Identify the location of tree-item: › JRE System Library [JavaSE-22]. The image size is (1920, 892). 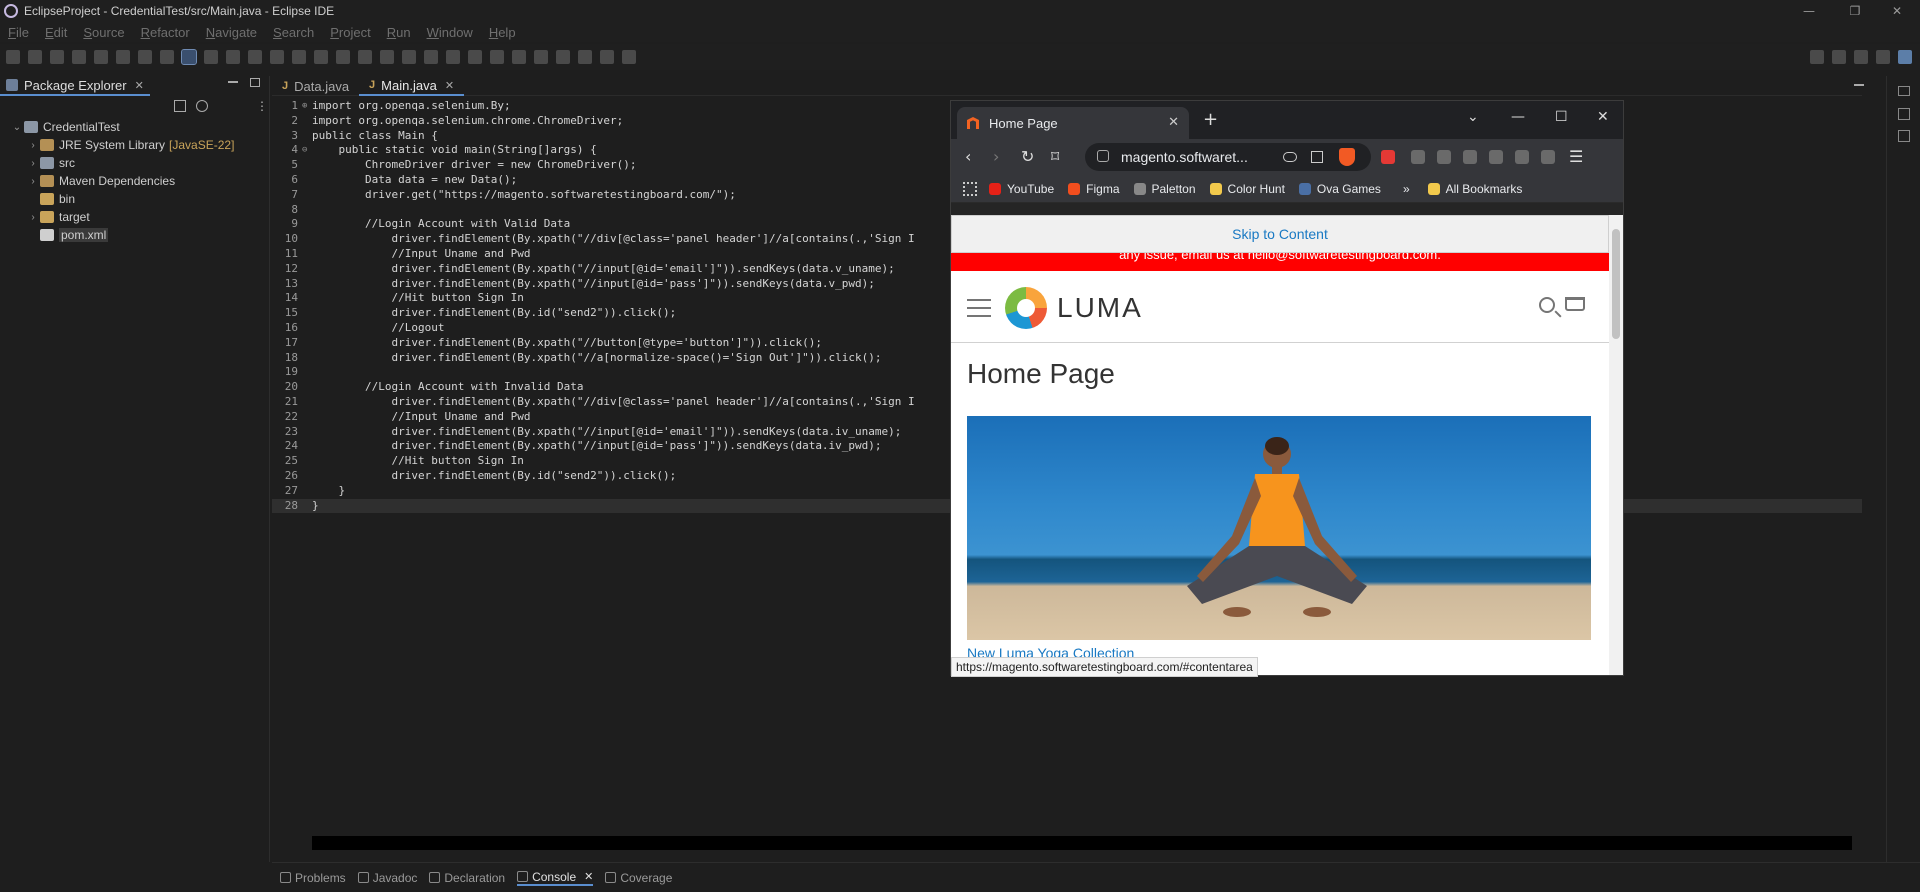
(140, 145).